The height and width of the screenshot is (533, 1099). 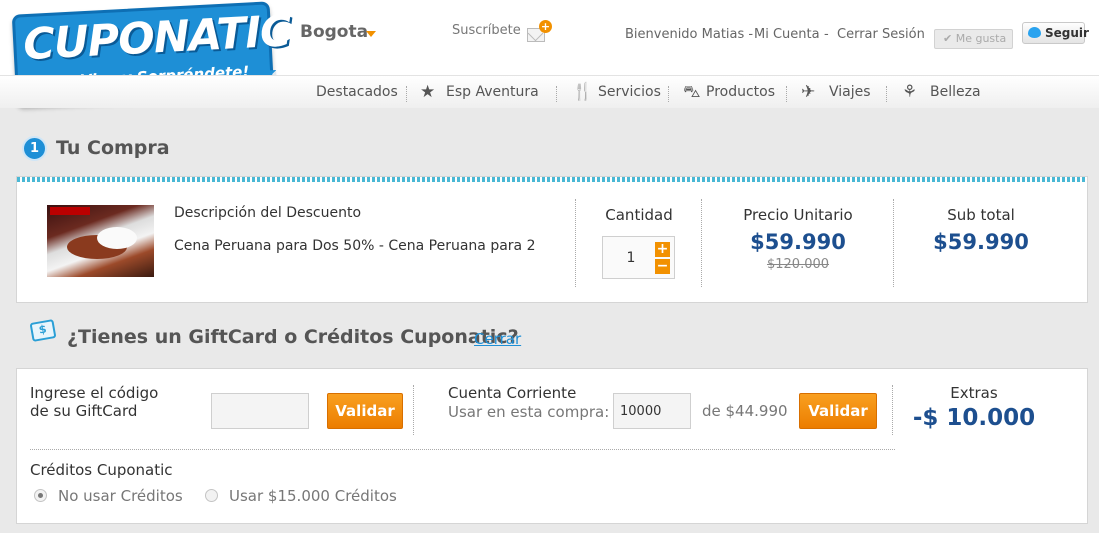 I want to click on dining-icon: 🍴, so click(x=582, y=92).